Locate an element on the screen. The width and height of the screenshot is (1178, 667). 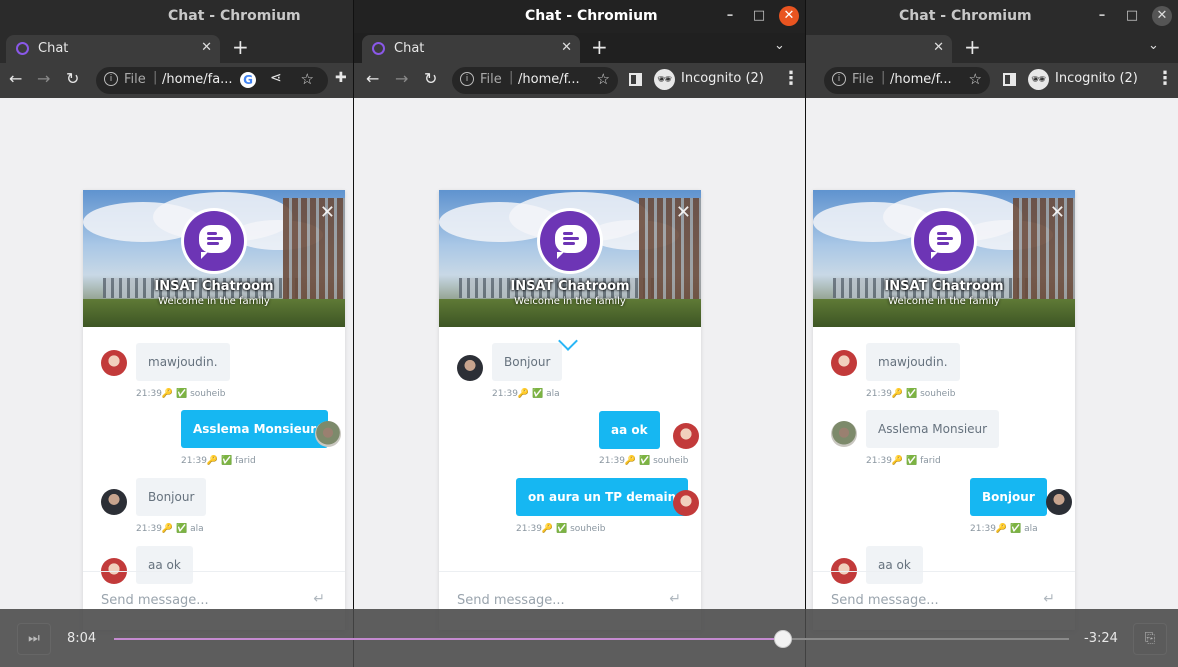
video-player-controls: ⏭ 8:04 -3:24 ⎘ is located at coordinates (589, 638).